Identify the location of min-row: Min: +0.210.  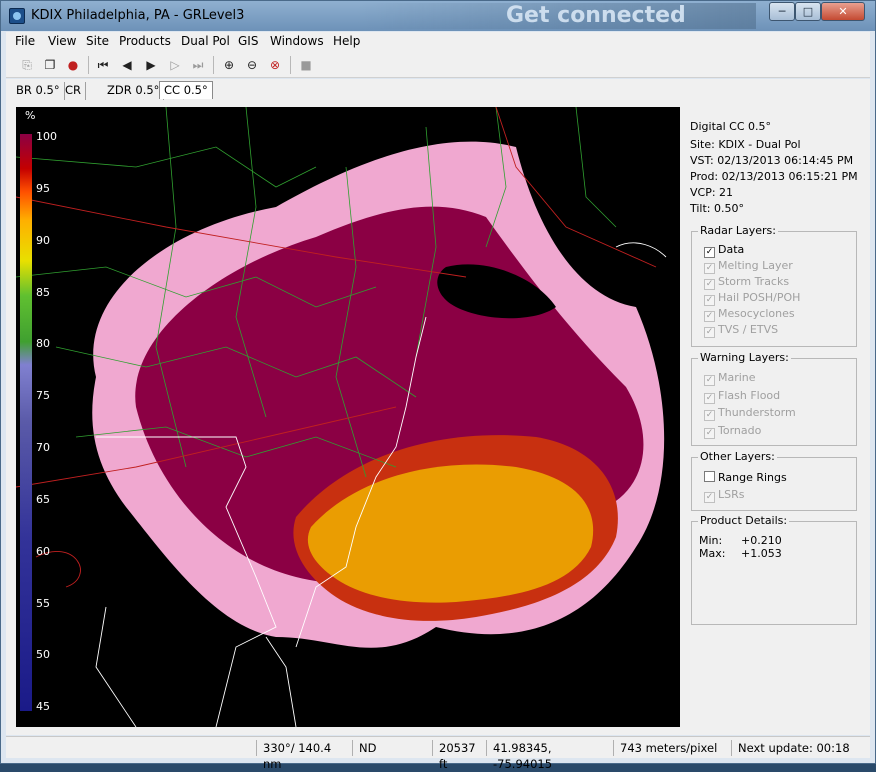
(740, 540).